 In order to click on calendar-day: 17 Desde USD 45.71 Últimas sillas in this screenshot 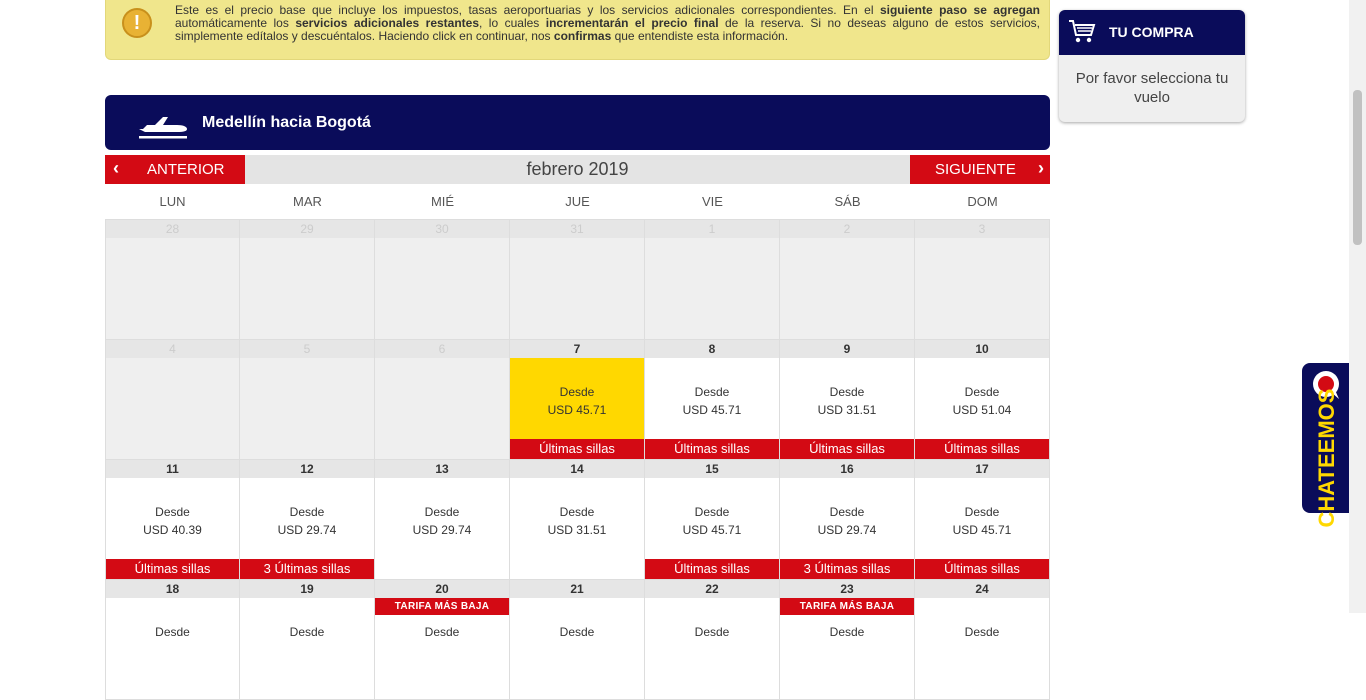, I will do `click(982, 520)`.